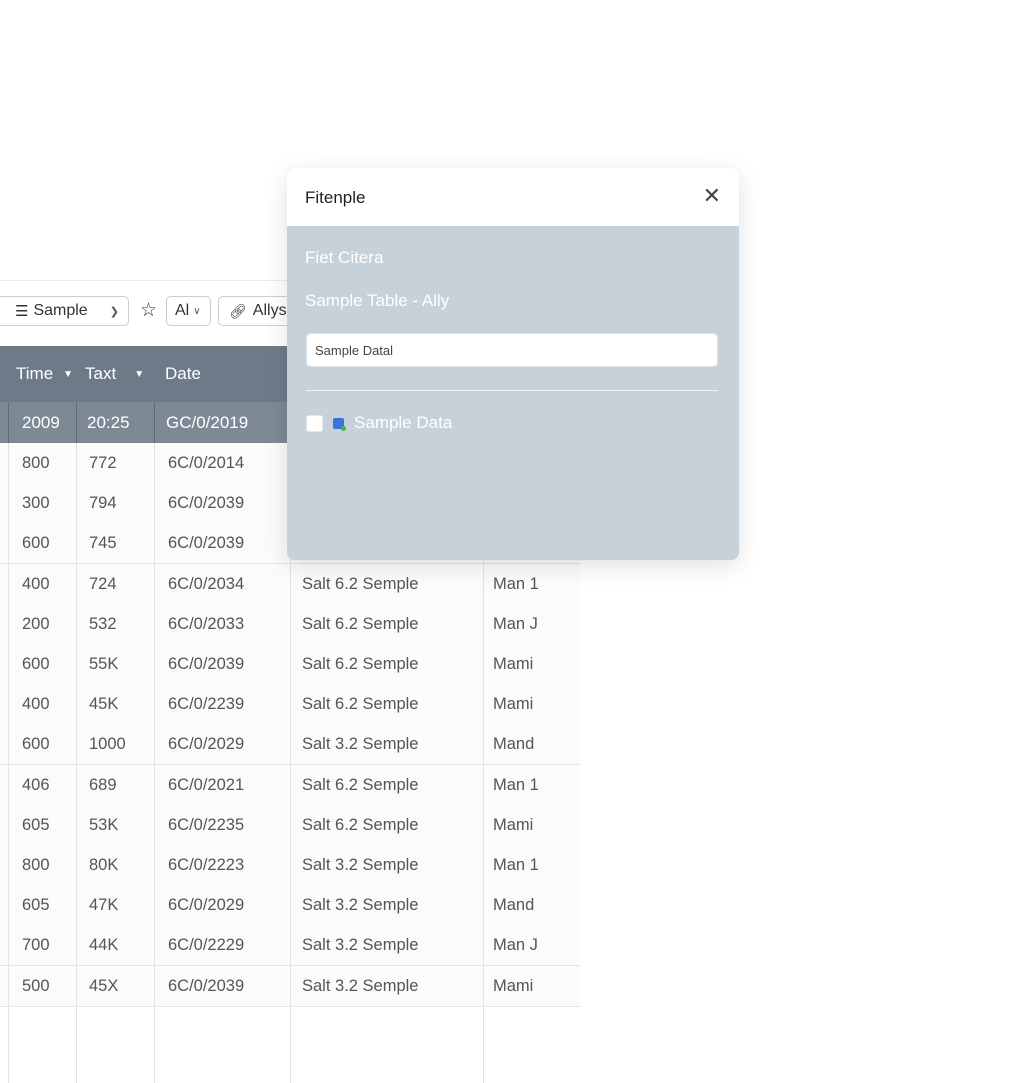 Image resolution: width=1024 pixels, height=1083 pixels. I want to click on column-header-label: Taxt, so click(101, 373).